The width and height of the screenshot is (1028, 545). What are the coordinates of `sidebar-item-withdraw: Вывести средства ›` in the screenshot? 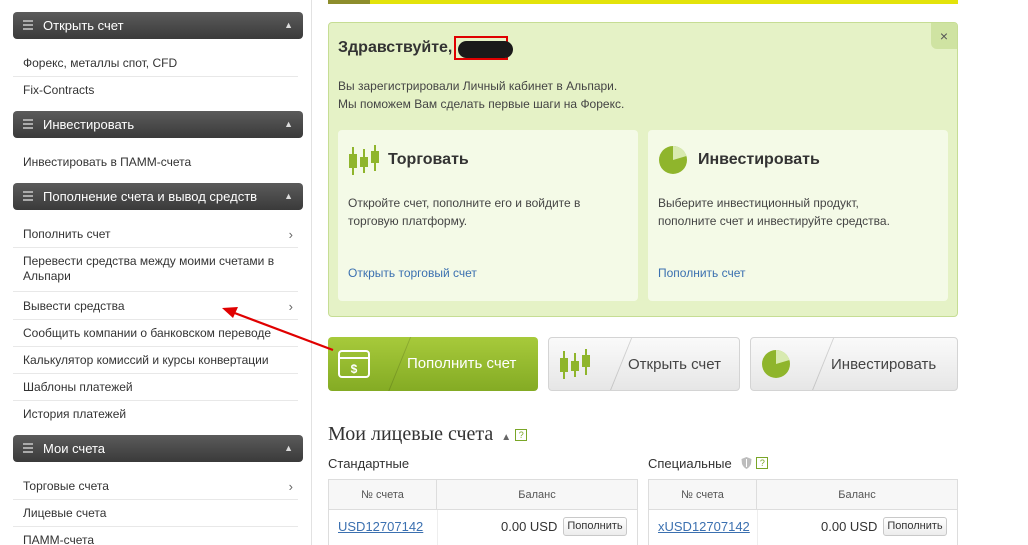 It's located at (160, 306).